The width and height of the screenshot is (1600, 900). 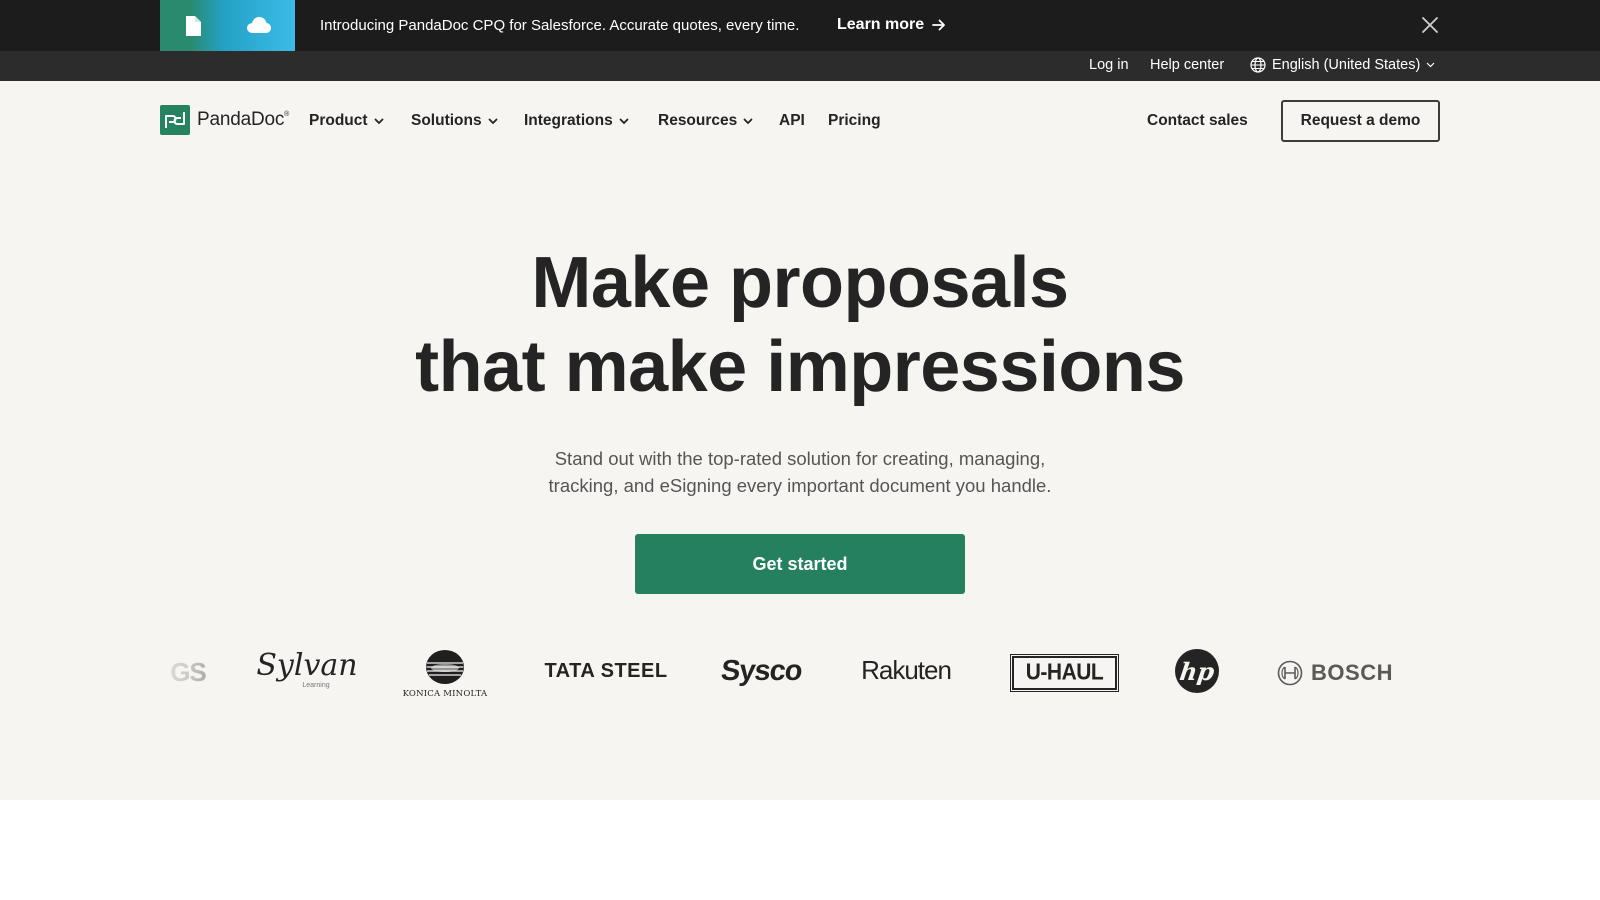 I want to click on logo-bosch: BOSCH, so click(x=1335, y=673).